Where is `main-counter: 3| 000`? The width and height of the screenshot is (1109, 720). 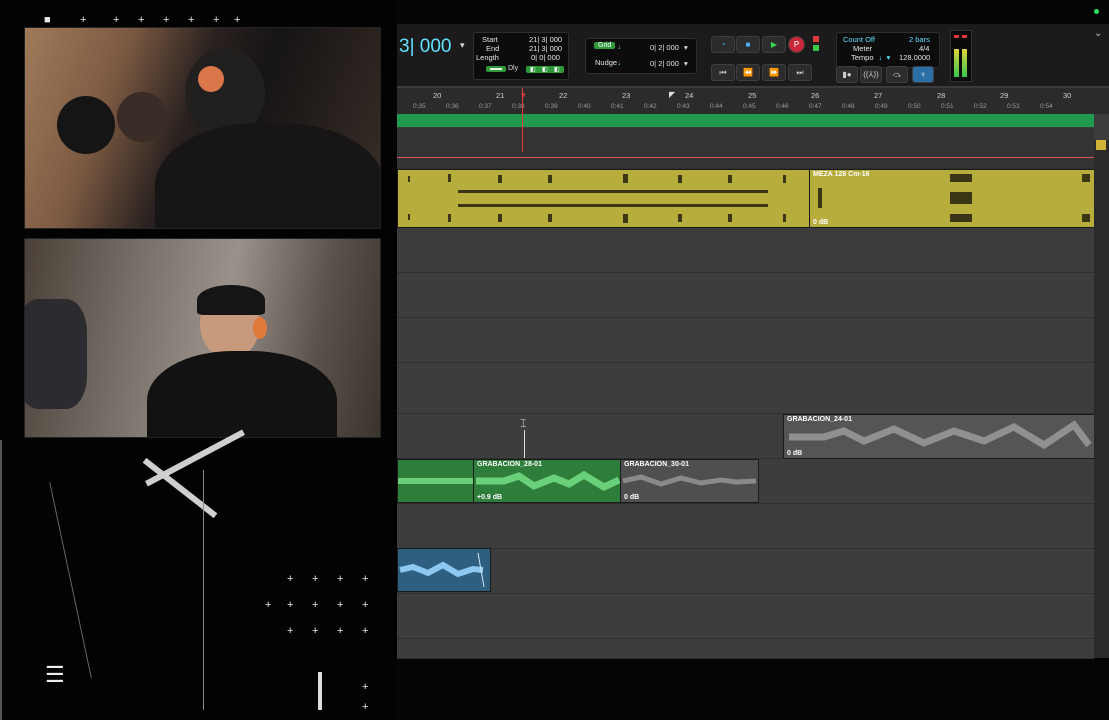 main-counter: 3| 000 is located at coordinates (425, 46).